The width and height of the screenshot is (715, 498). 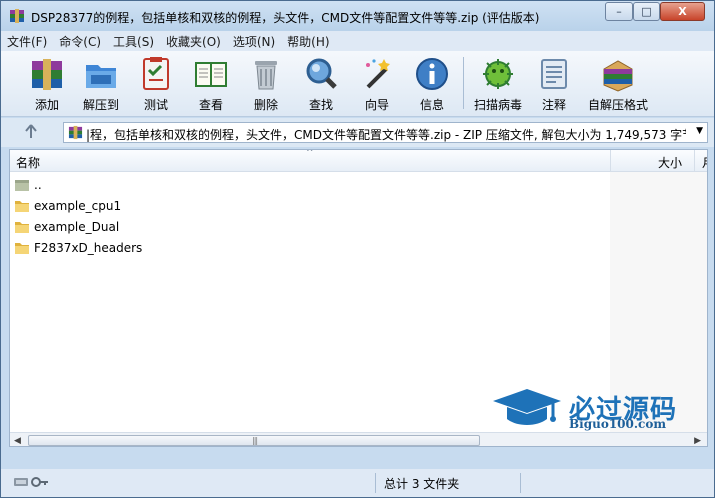 What do you see at coordinates (310, 153) in the screenshot?
I see `sort-ascending-icon: ^` at bounding box center [310, 153].